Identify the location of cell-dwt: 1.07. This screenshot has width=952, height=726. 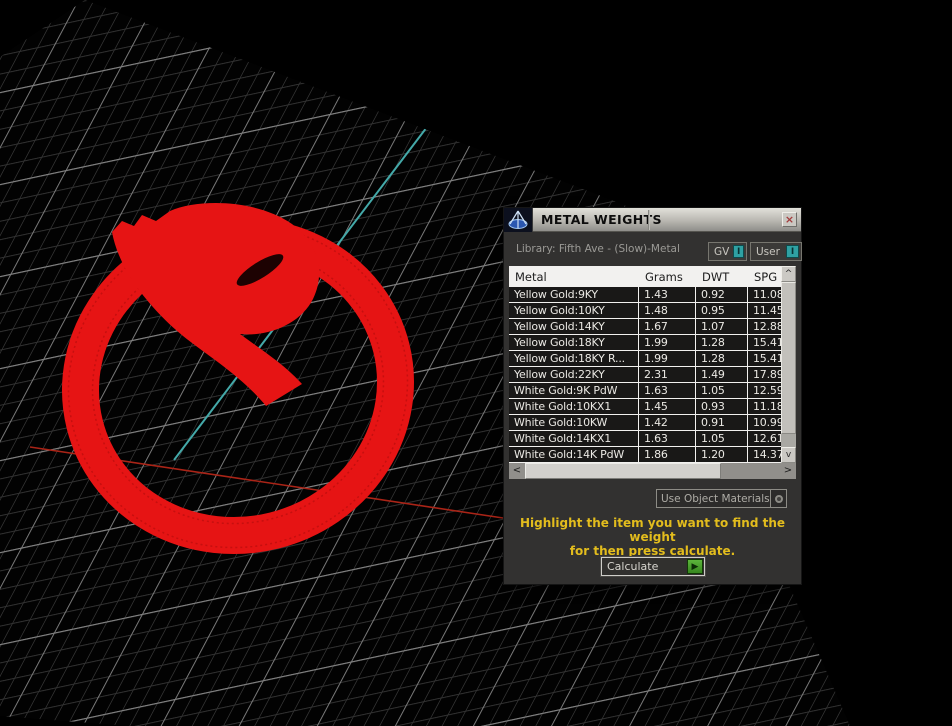
(722, 327).